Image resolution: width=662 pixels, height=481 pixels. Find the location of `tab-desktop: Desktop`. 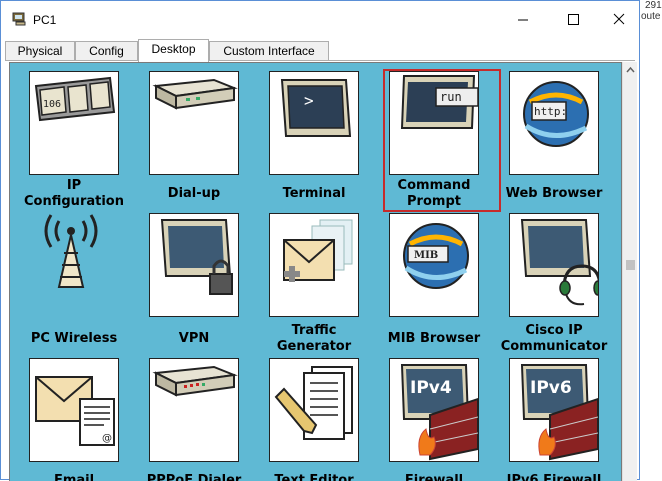

tab-desktop: Desktop is located at coordinates (173, 50).